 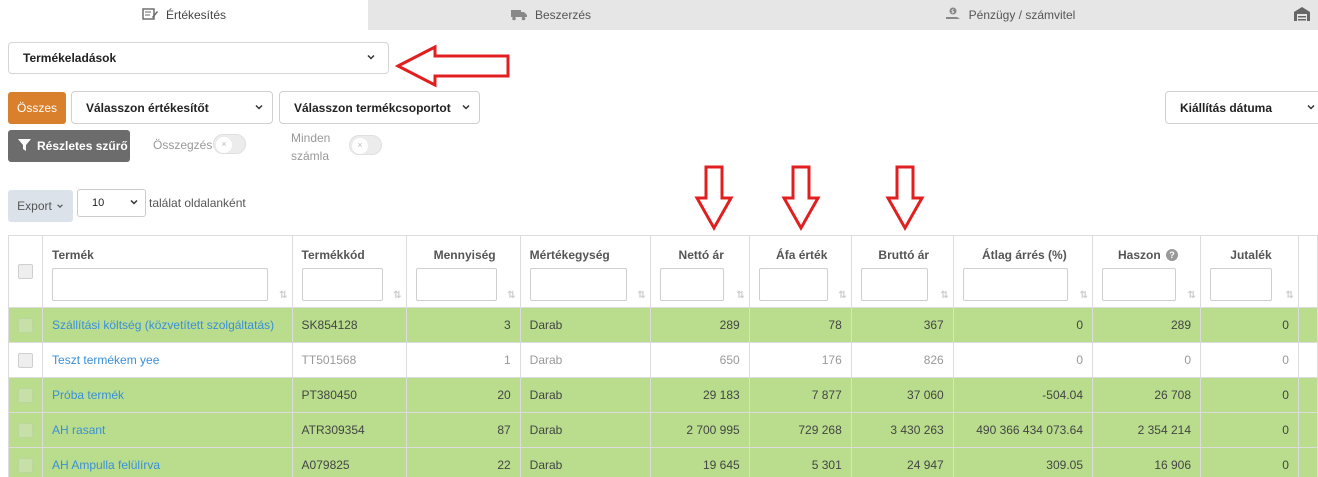 What do you see at coordinates (800, 430) in the screenshot?
I see `vat-value: 729 268` at bounding box center [800, 430].